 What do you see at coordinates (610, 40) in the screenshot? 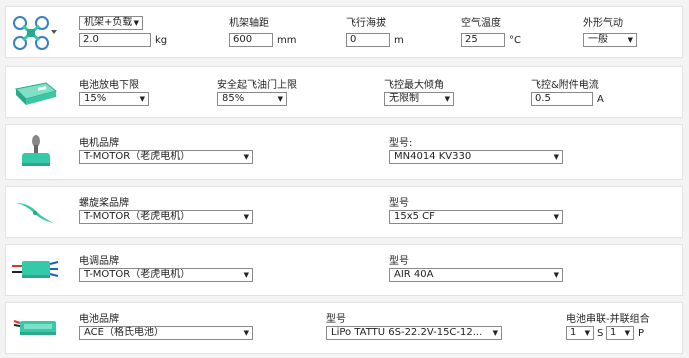
I see `shape-select: 一般 ▼` at bounding box center [610, 40].